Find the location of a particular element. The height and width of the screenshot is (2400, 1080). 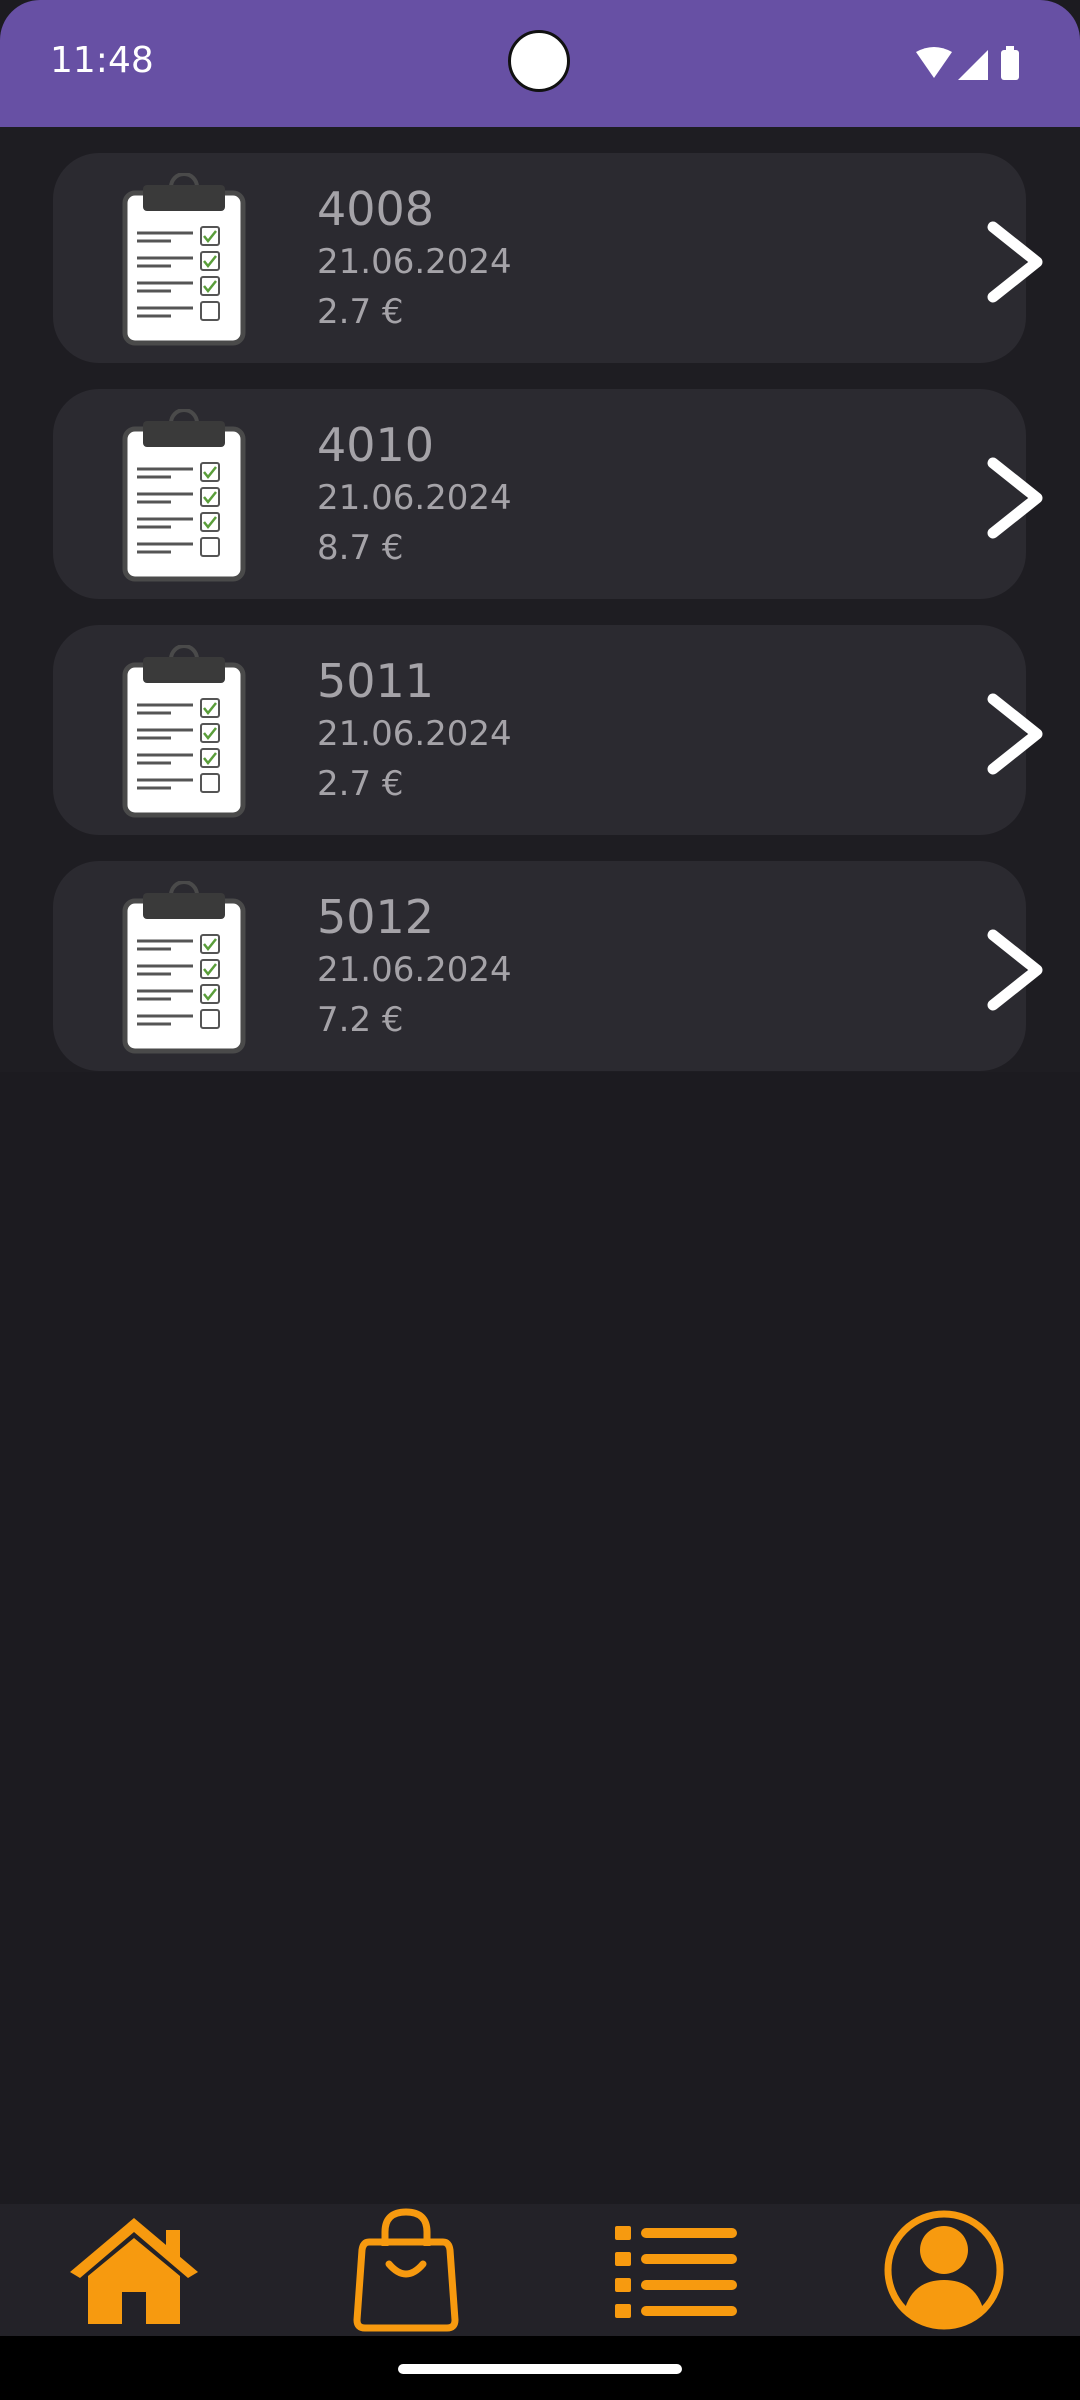

signal-icon is located at coordinates (973, 65).